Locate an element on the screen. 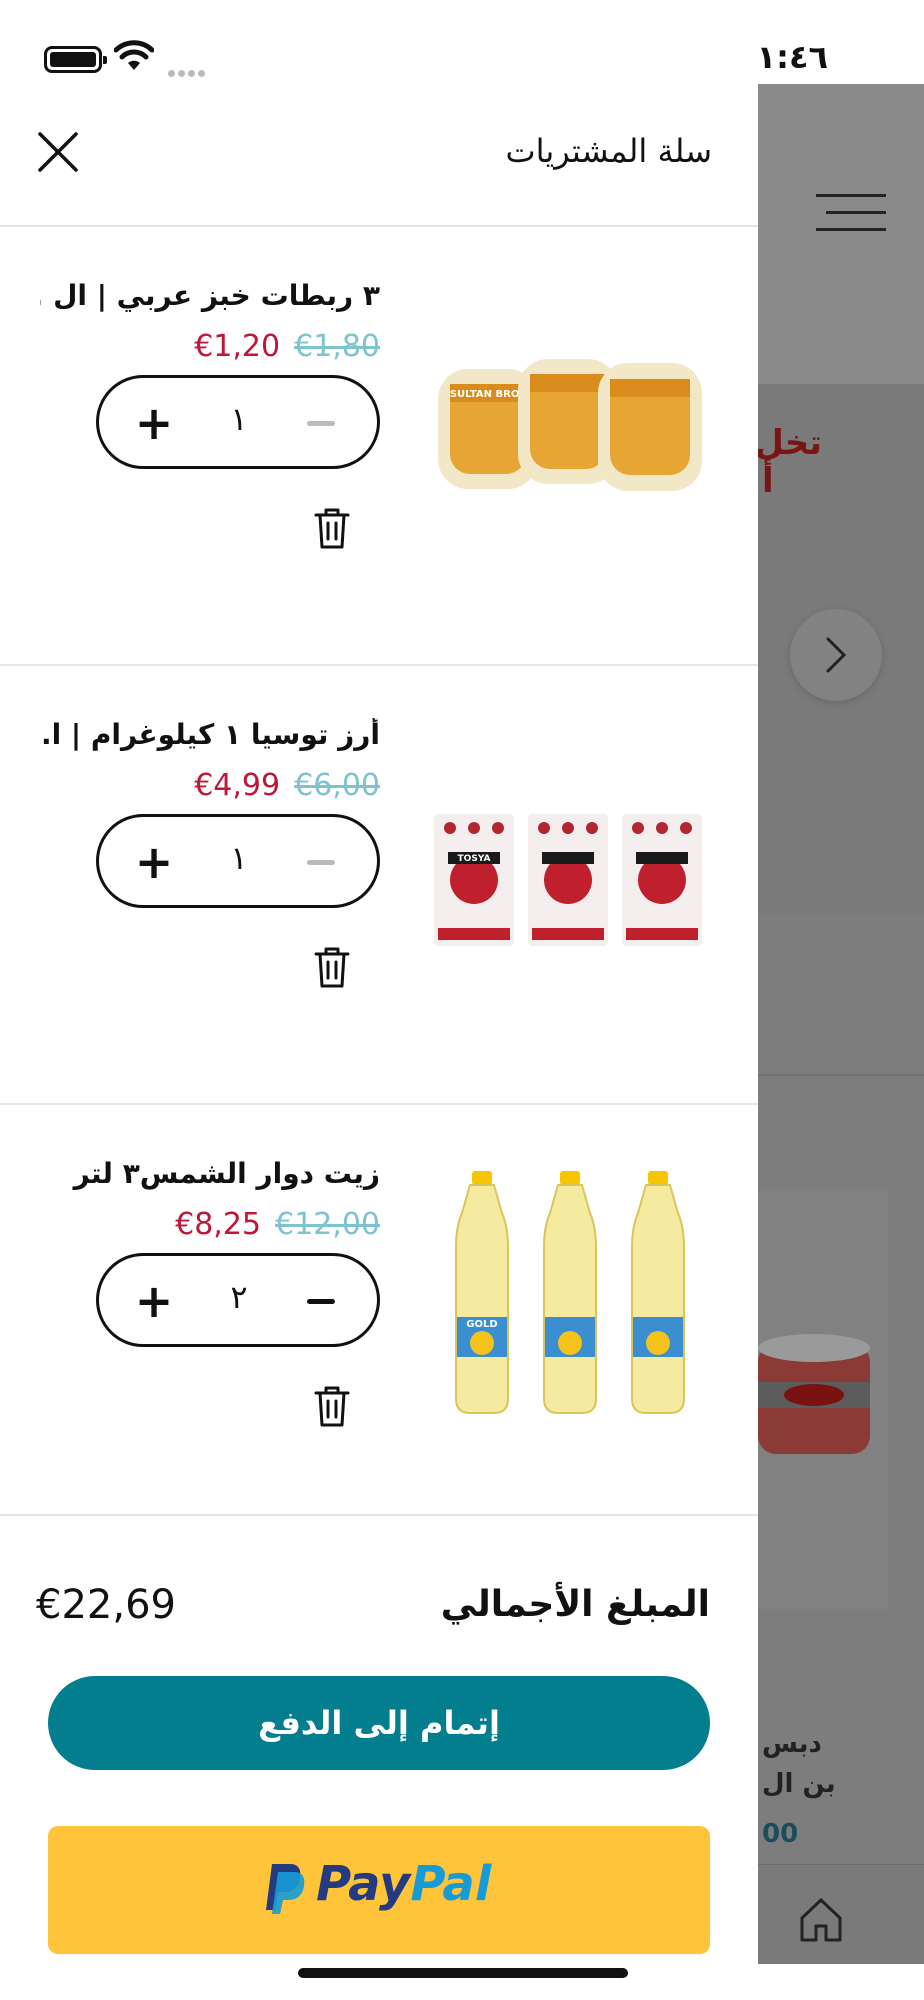  checkout-button: إتمام إلى الدفع is located at coordinates (379, 1723).